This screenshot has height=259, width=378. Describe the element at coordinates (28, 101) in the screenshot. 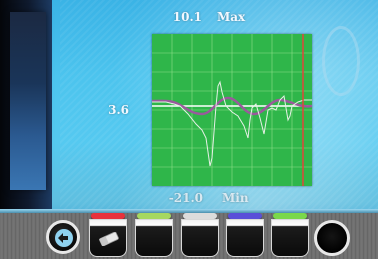

I see `left-panel` at that location.